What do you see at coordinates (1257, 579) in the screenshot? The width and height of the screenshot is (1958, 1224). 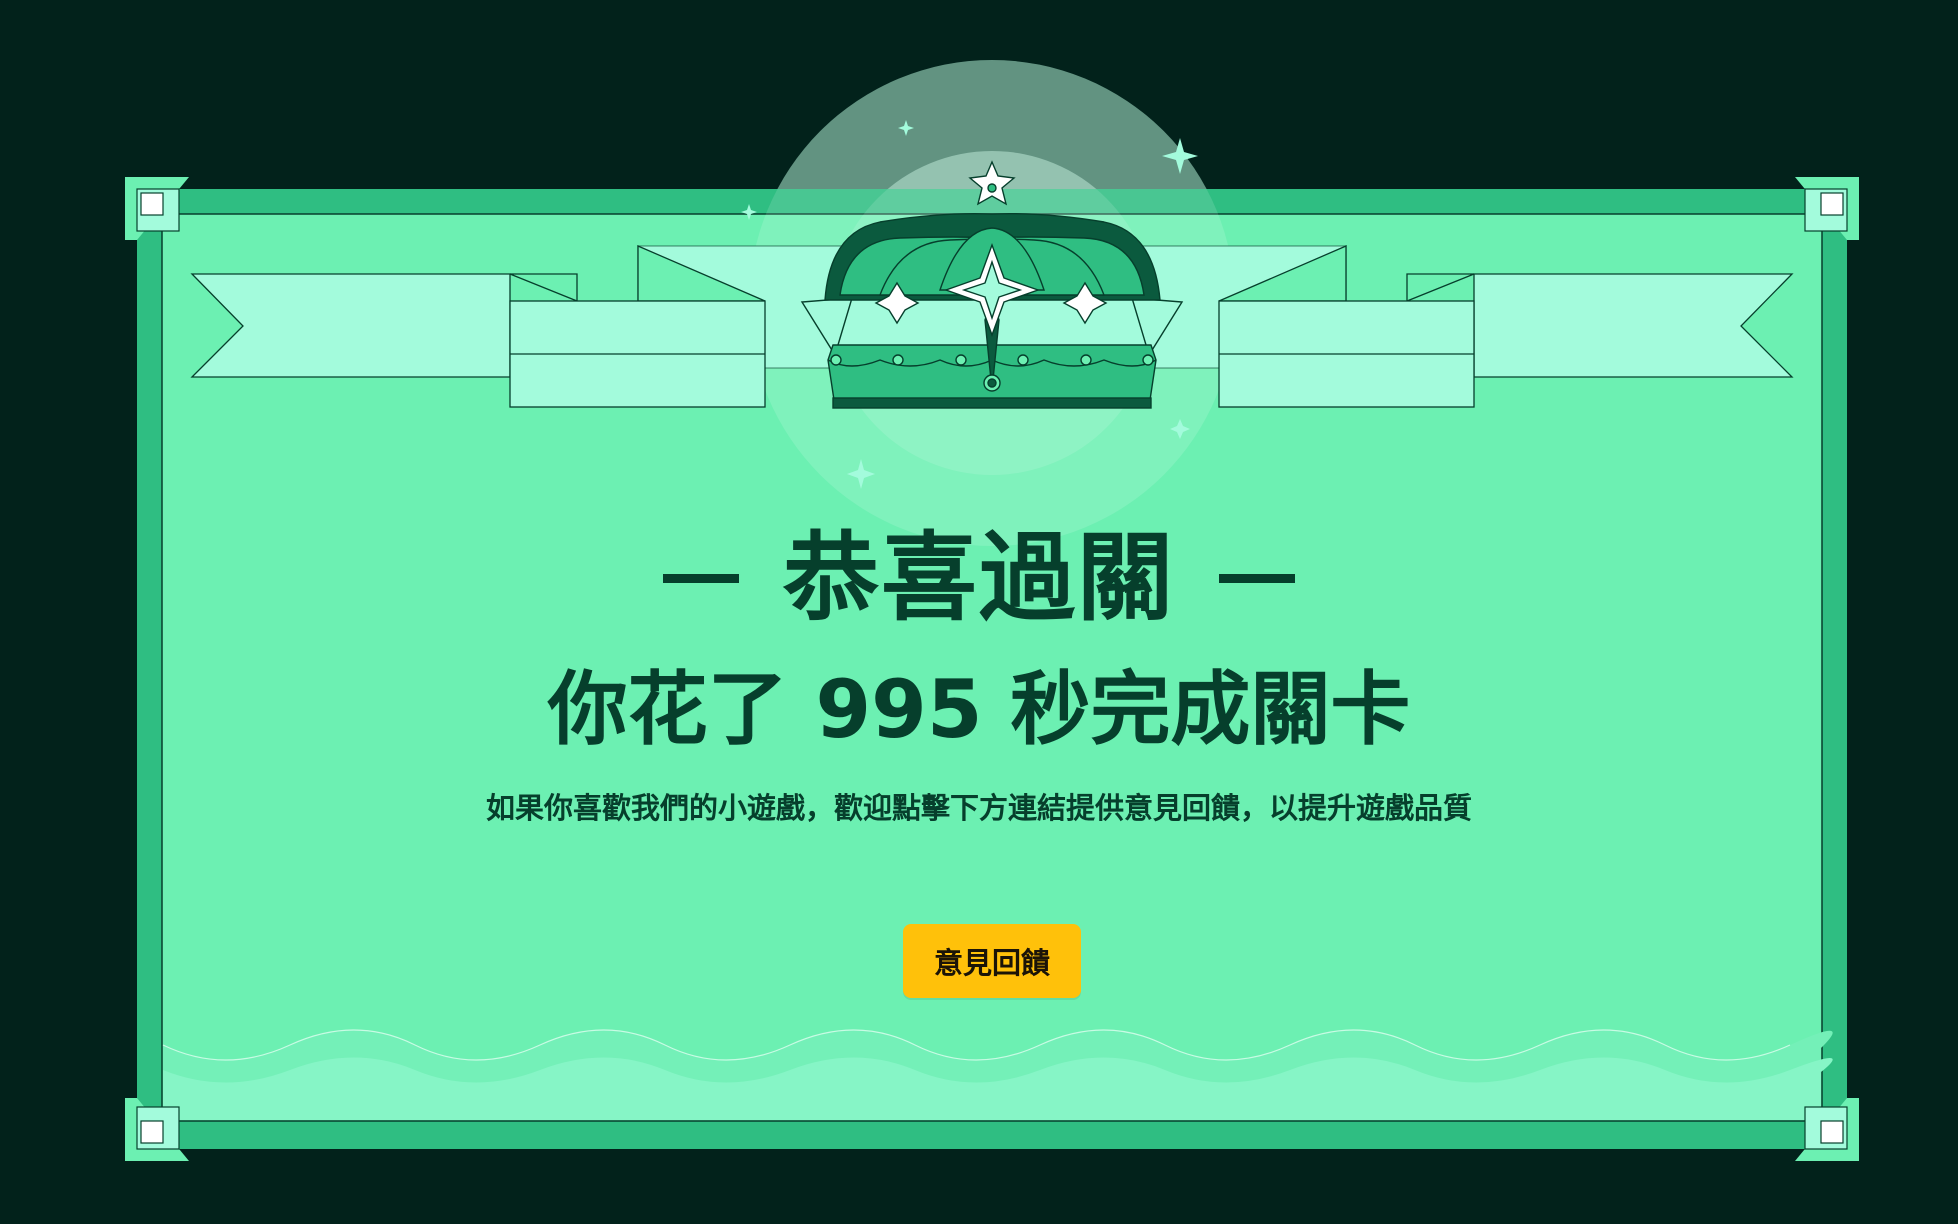 I see `title-dash-right` at bounding box center [1257, 579].